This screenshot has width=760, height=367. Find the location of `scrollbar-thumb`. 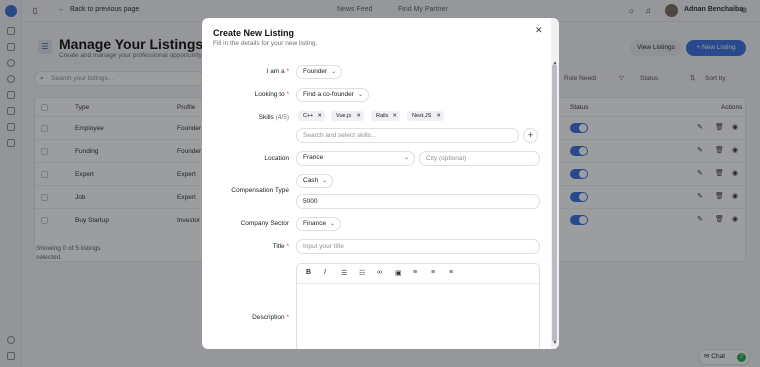

scrollbar-thumb is located at coordinates (554, 203).